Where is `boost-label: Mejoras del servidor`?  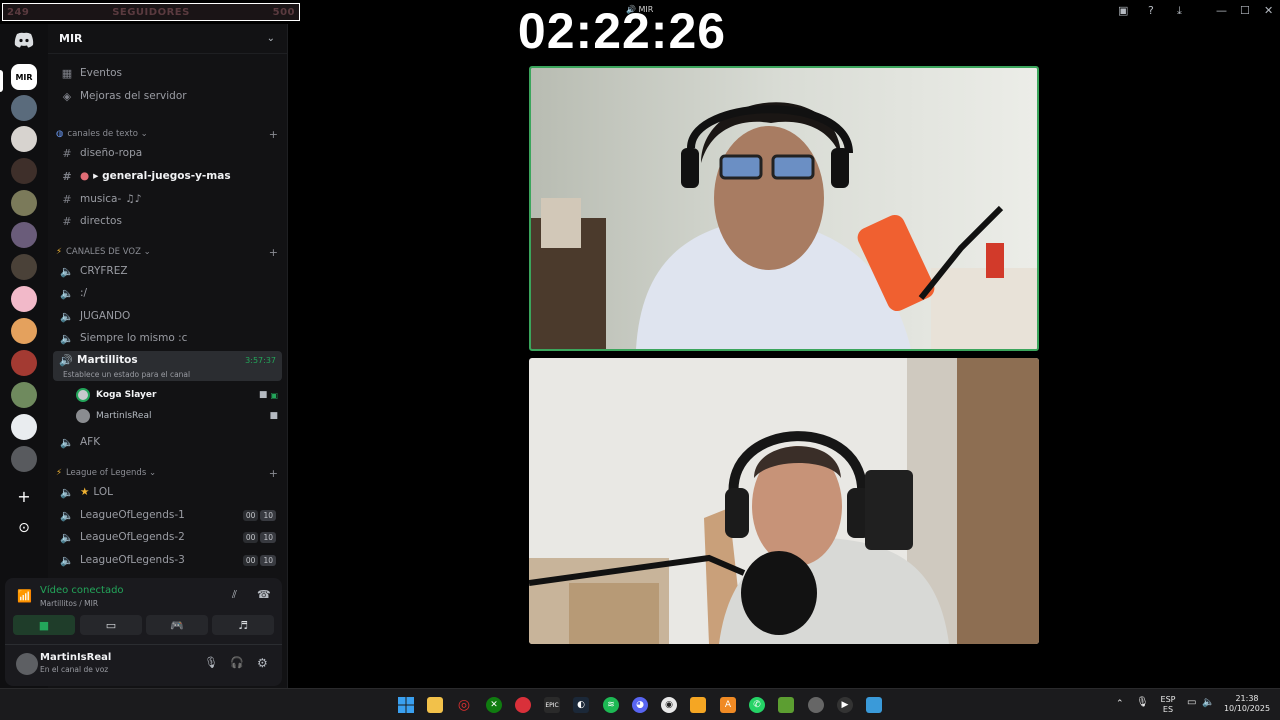 boost-label: Mejoras del servidor is located at coordinates (133, 96).